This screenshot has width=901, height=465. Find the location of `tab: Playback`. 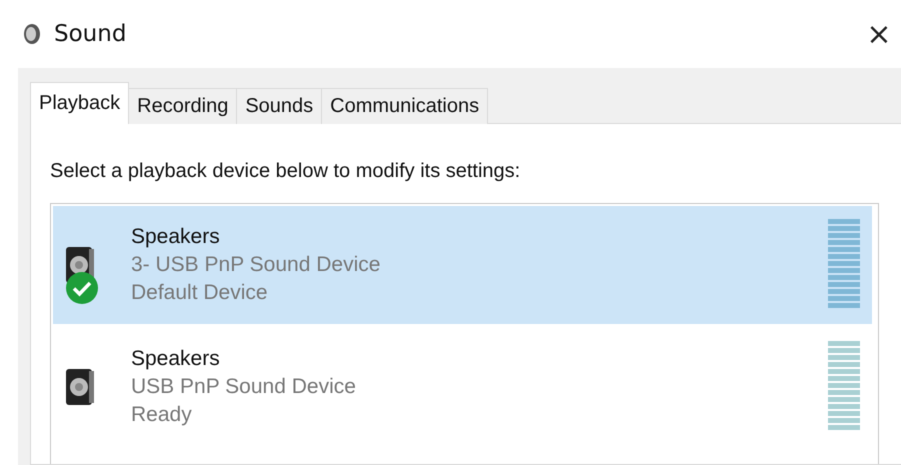

tab: Playback is located at coordinates (80, 103).